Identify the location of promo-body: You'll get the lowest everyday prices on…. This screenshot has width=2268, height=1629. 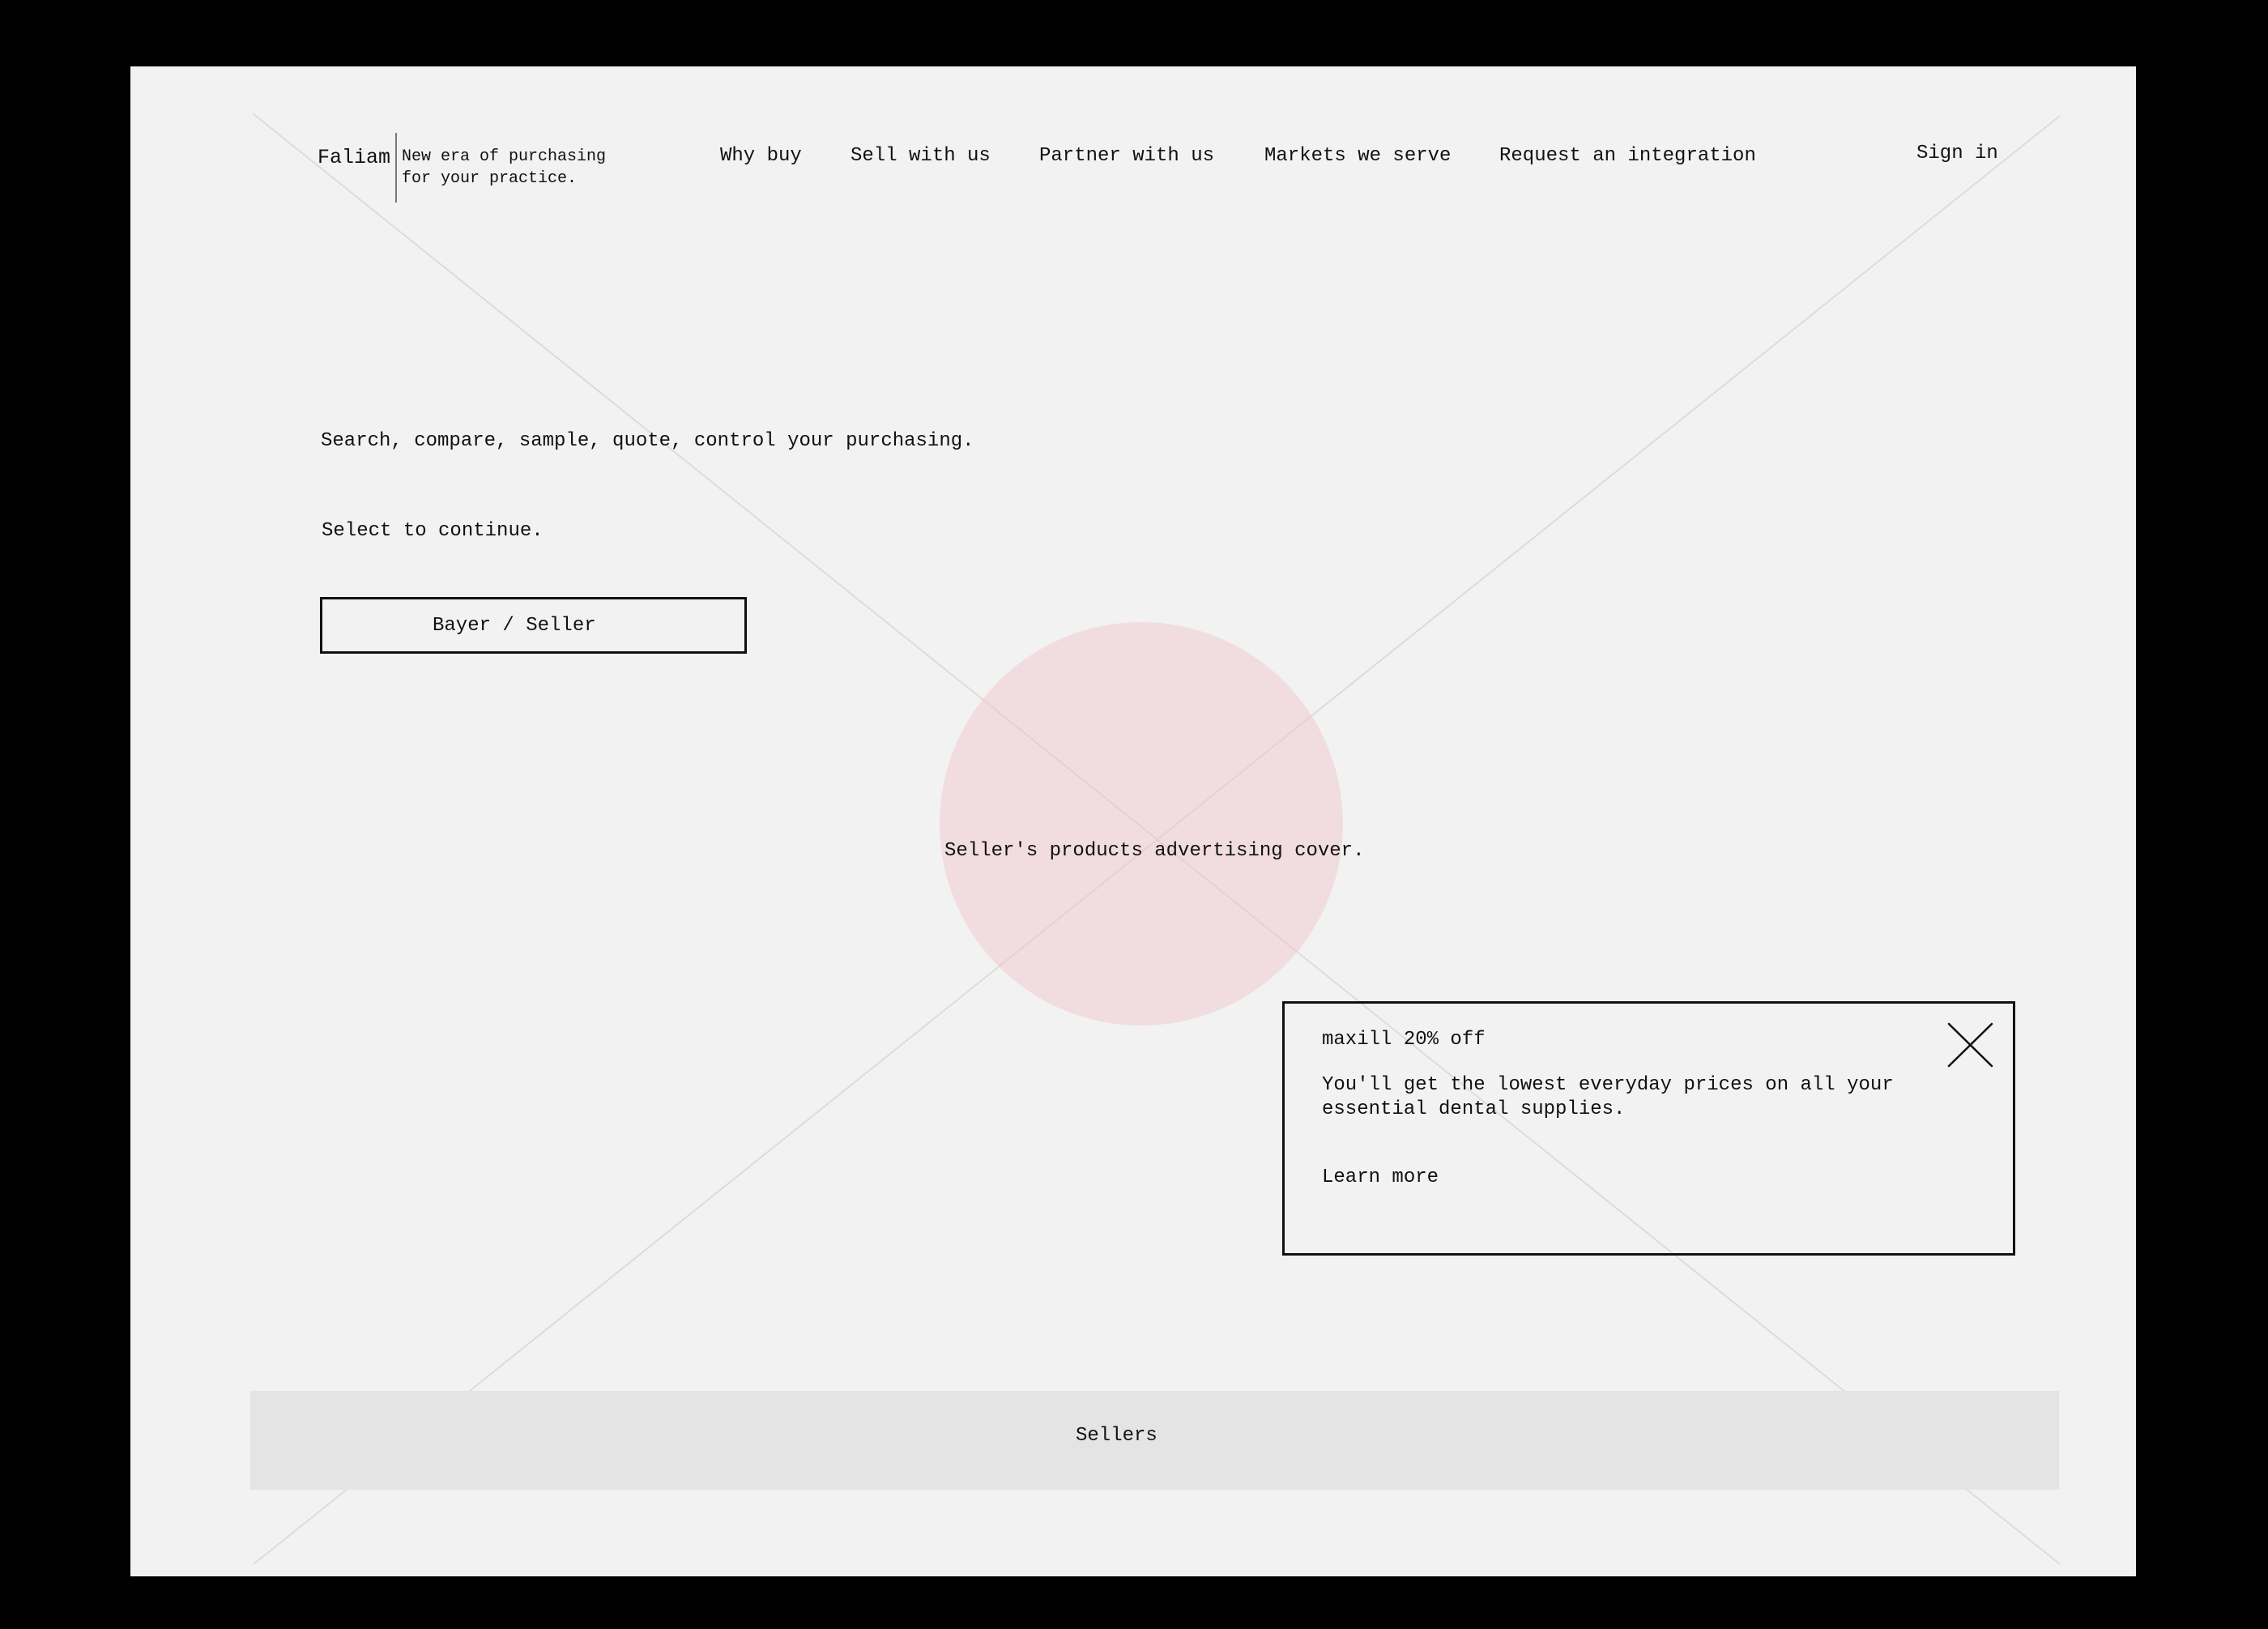
(1608, 1097).